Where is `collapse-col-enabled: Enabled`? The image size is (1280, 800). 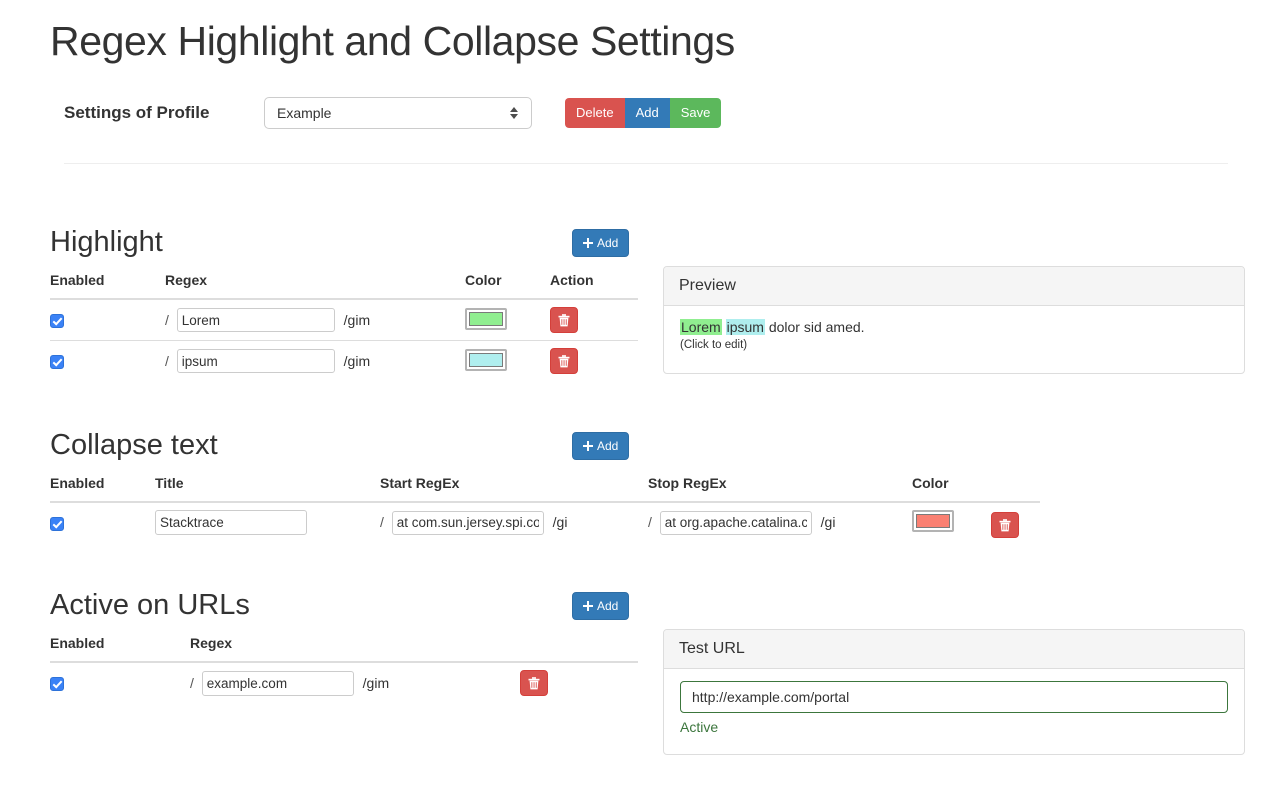
collapse-col-enabled: Enabled is located at coordinates (102, 489).